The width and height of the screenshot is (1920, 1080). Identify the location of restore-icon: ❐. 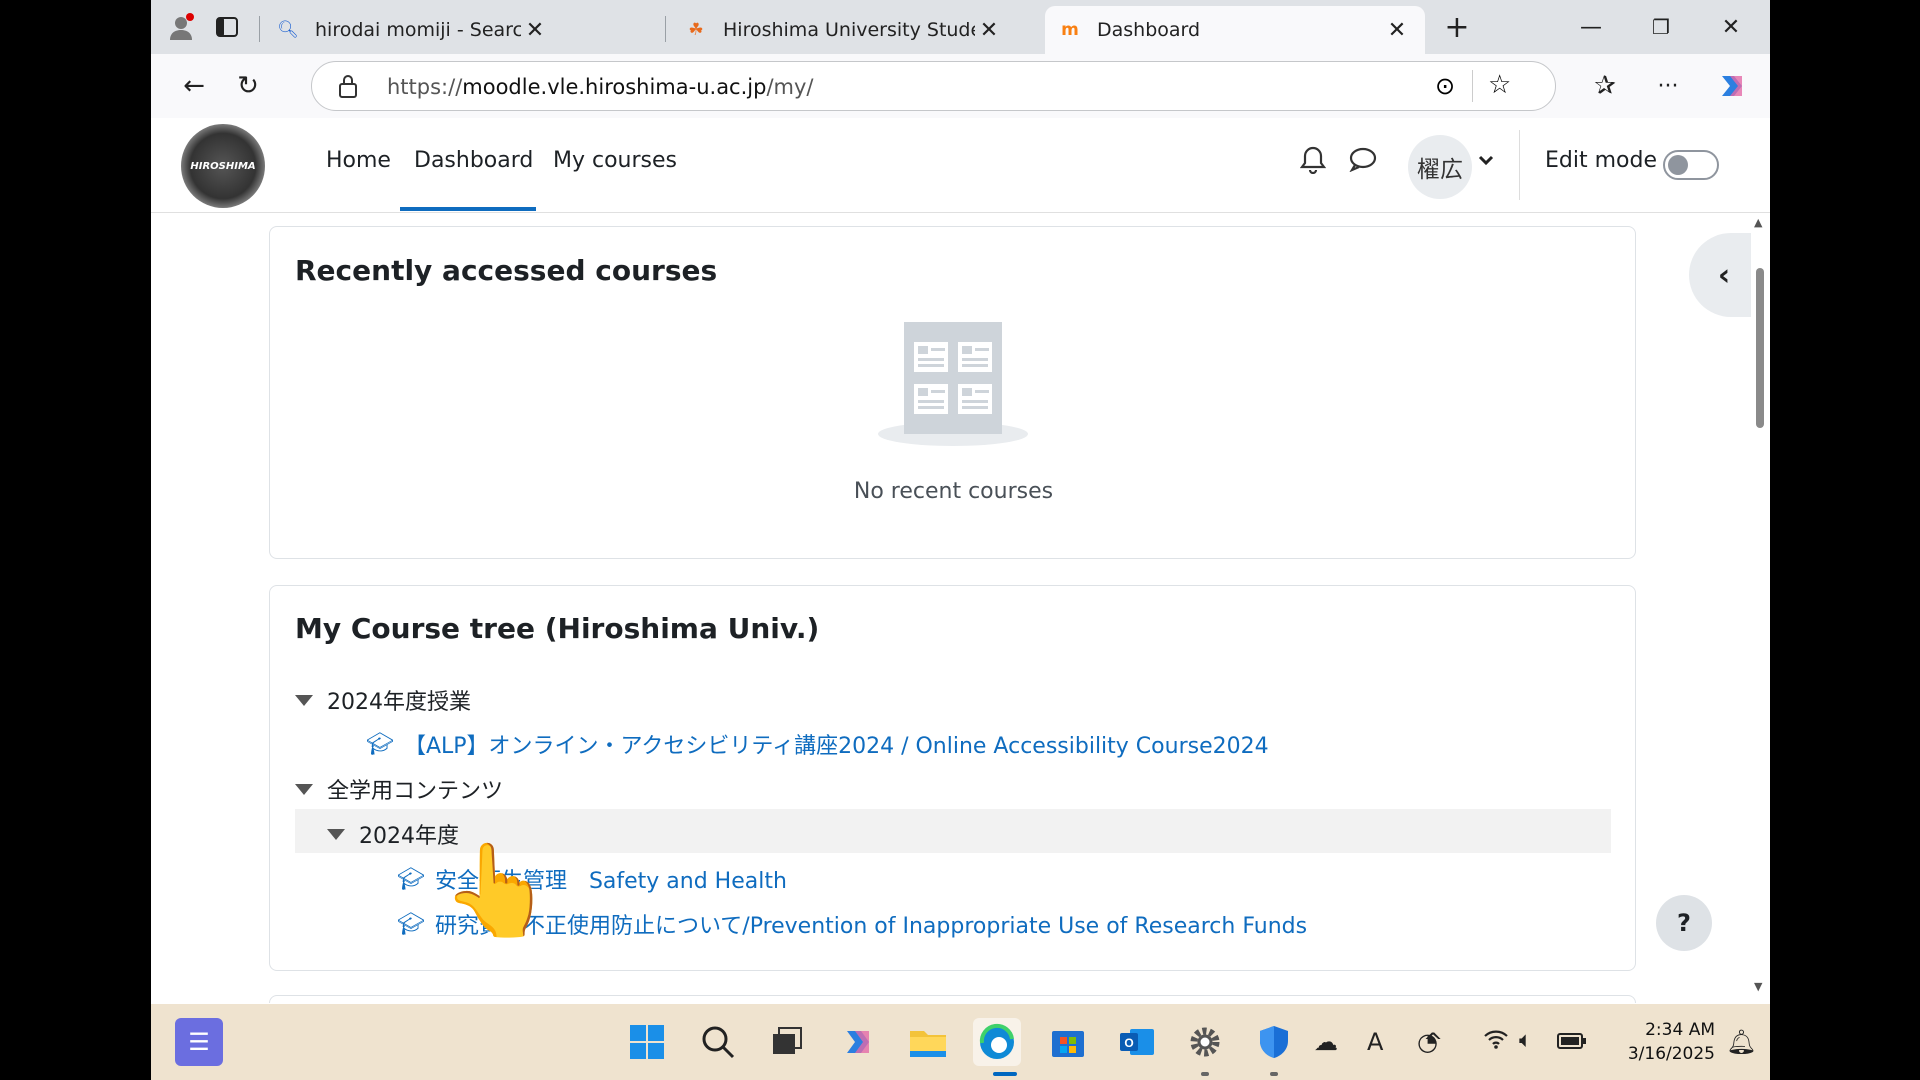
(1661, 27).